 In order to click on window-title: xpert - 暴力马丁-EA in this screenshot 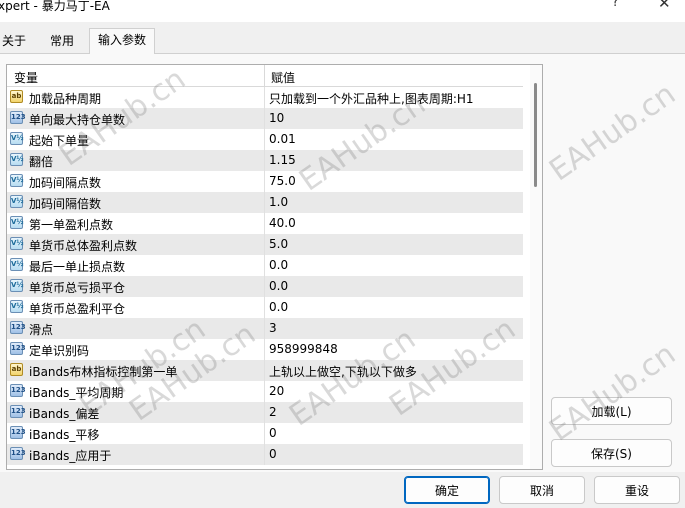, I will do `click(55, 6)`.